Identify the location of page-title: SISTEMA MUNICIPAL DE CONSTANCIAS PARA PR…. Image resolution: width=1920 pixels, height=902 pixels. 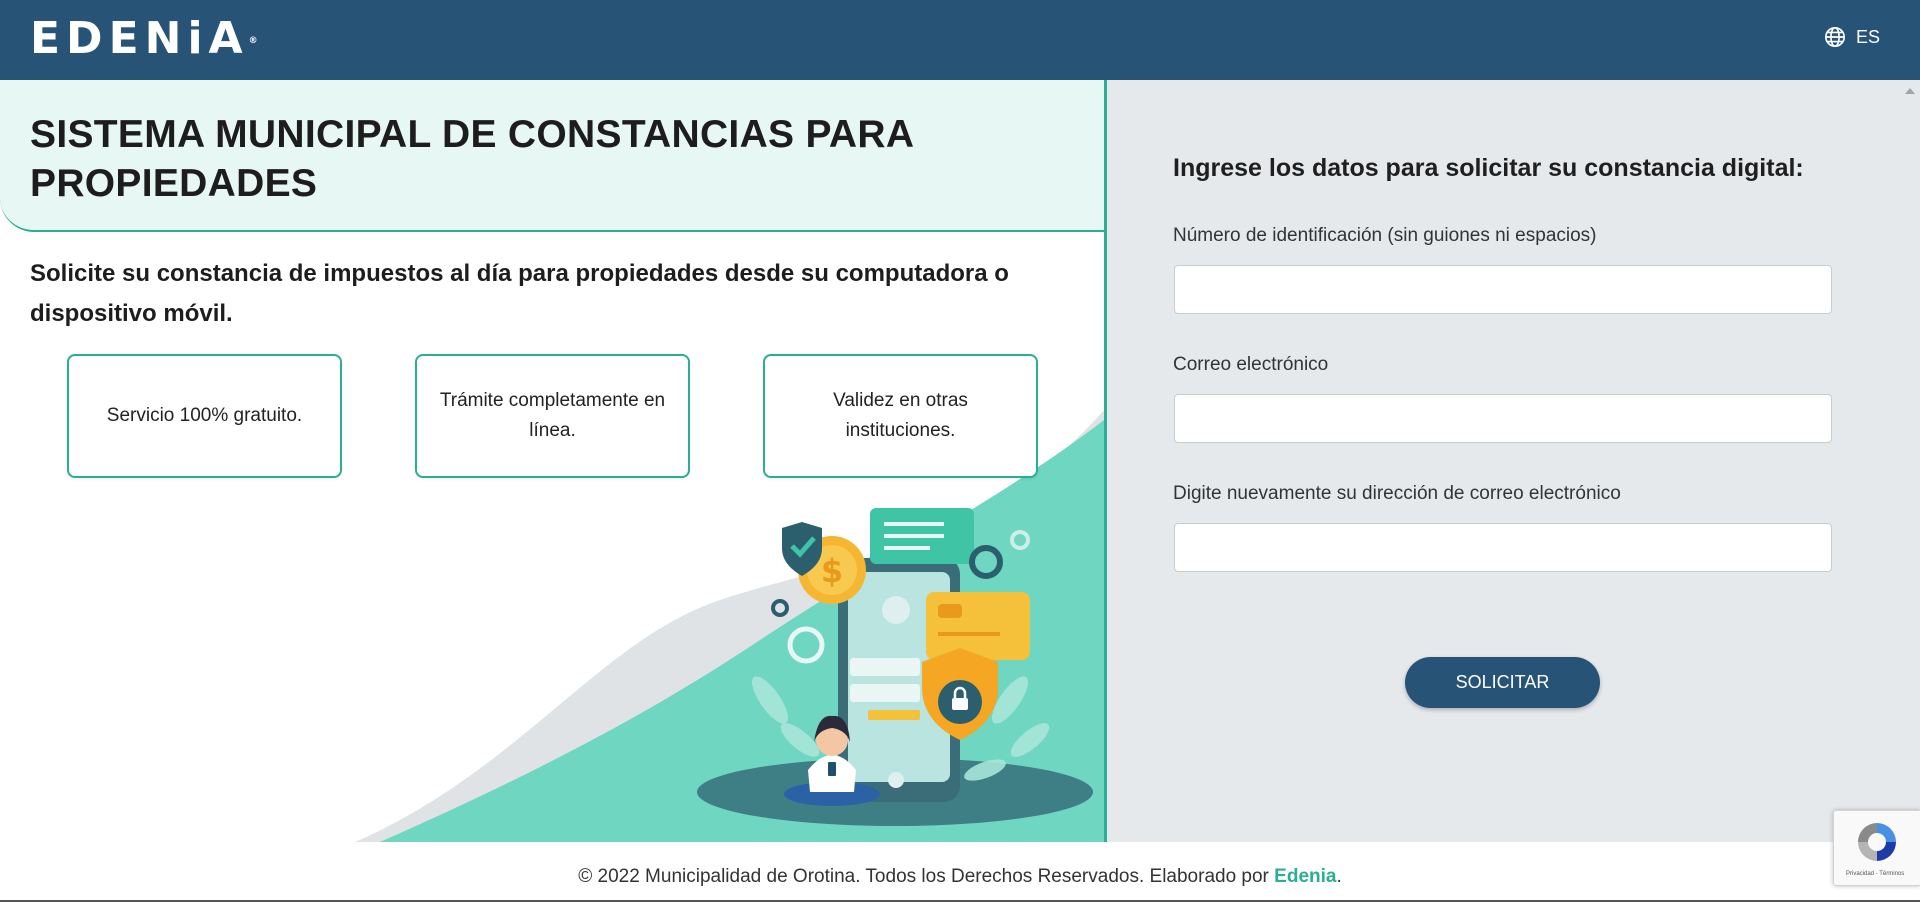
(471, 159).